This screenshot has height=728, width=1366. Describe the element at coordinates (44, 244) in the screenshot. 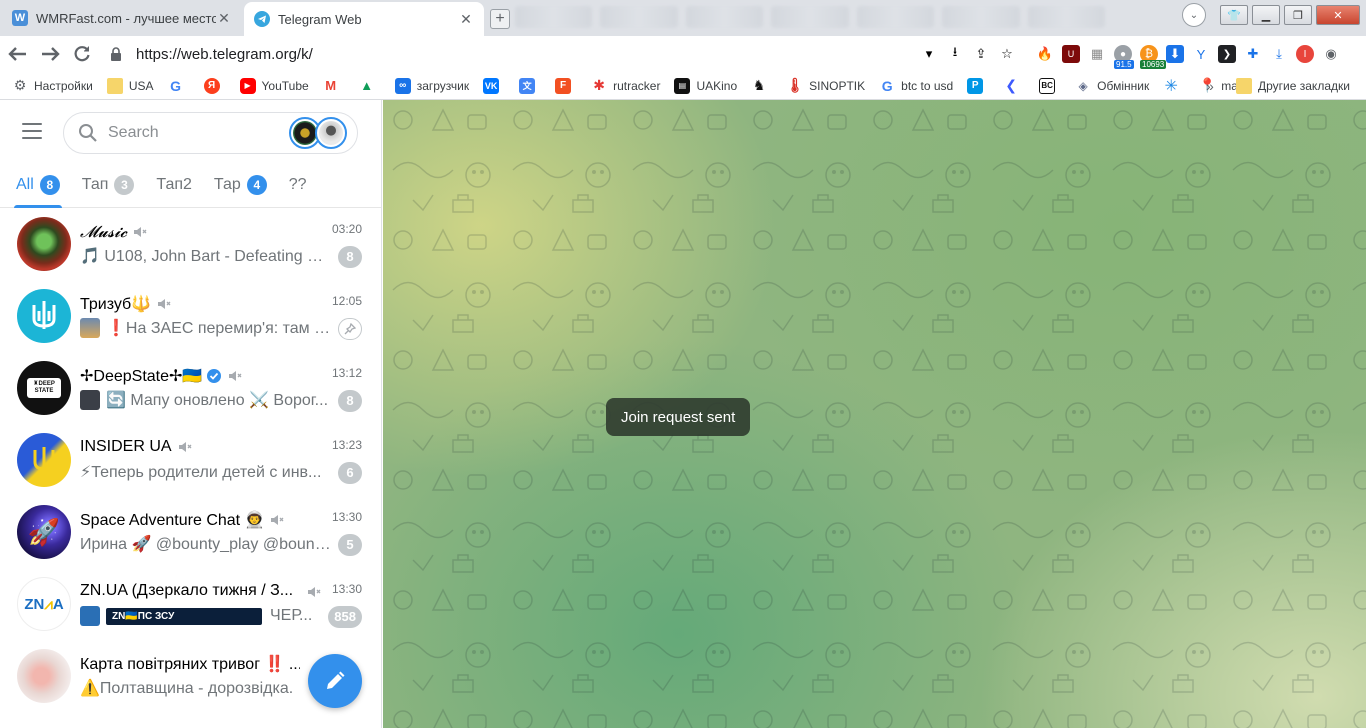

I see `avatar` at that location.